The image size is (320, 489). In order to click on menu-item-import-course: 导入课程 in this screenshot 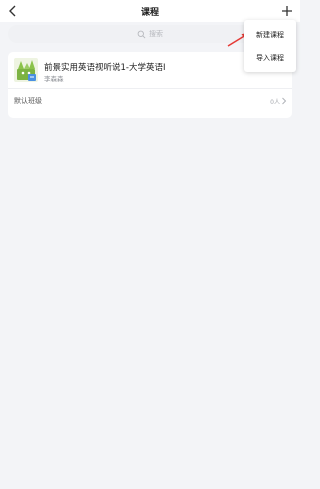, I will do `click(270, 58)`.